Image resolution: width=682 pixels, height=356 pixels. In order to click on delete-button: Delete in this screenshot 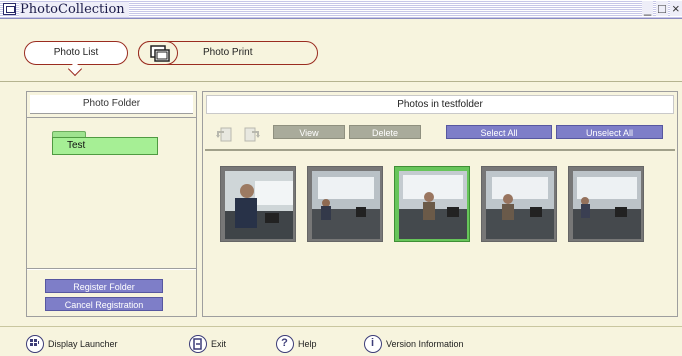, I will do `click(385, 132)`.